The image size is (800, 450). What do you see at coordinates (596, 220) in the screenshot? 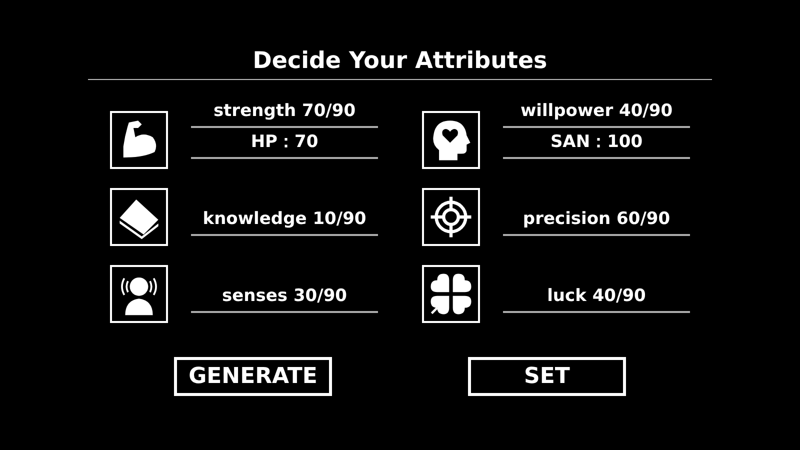
I see `attribute-value: precision 60/90` at bounding box center [596, 220].